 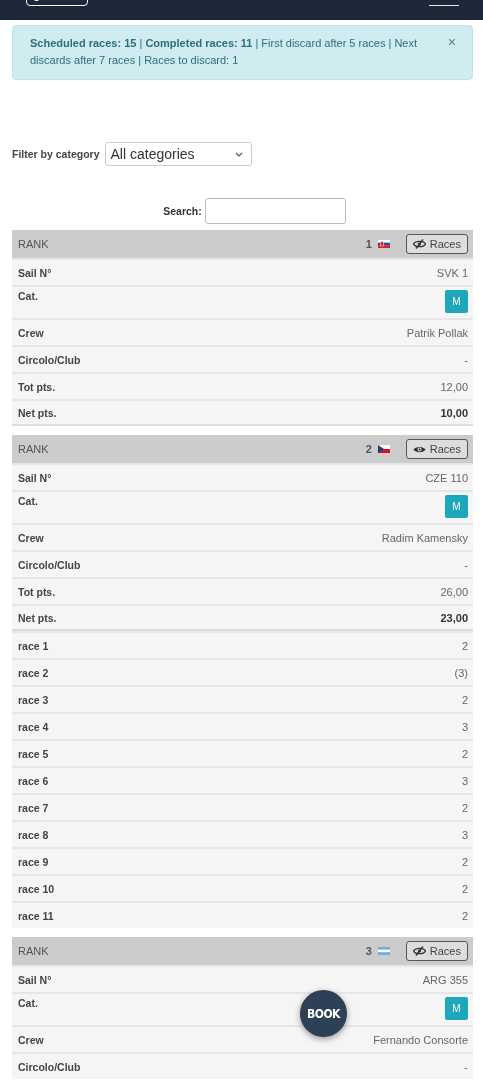 I want to click on field-value: 26,00, so click(x=454, y=591).